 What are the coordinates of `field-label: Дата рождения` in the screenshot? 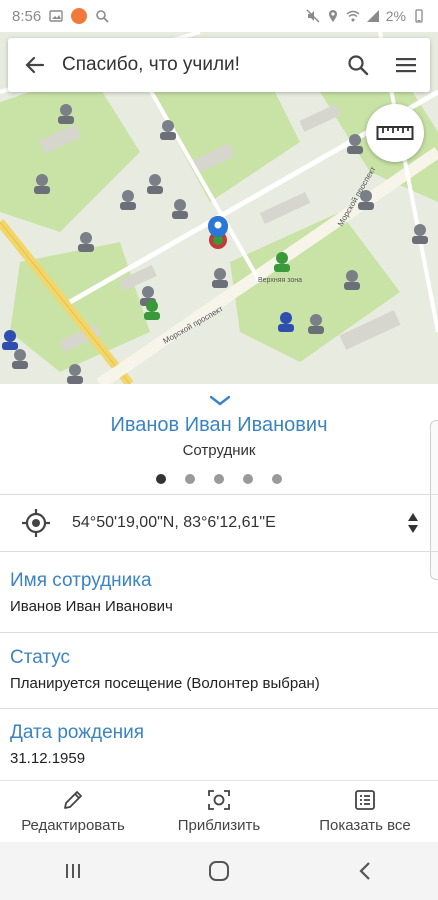 It's located at (77, 732).